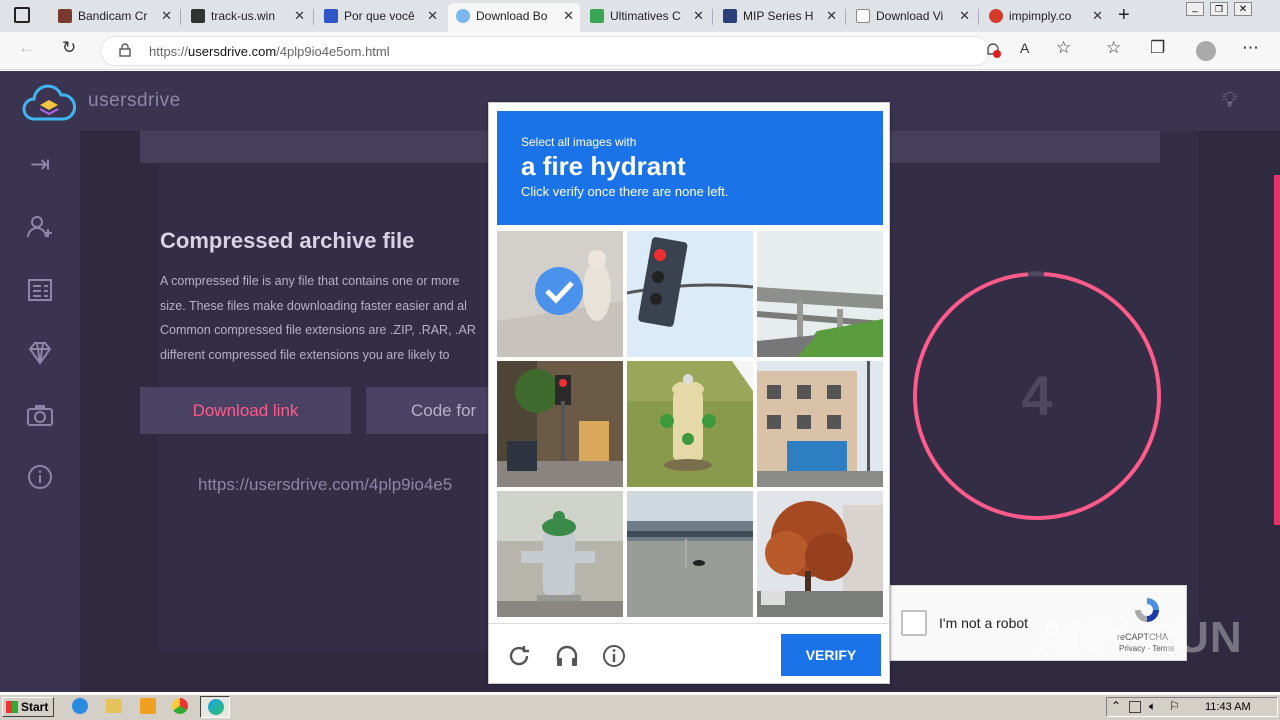  Describe the element at coordinates (914, 623) in the screenshot. I see `recaptcha-checkbox` at that location.